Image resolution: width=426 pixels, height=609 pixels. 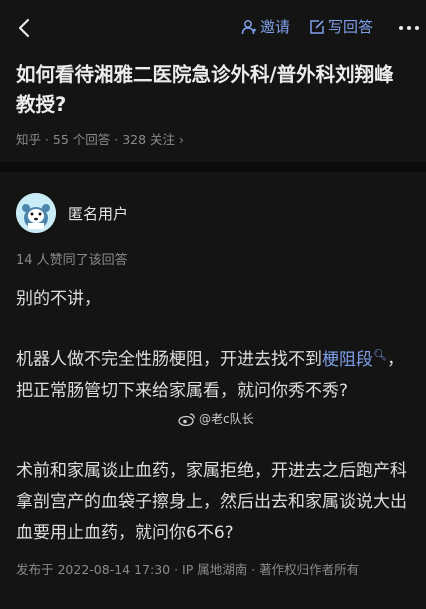 I want to click on back-icon, so click(x=25, y=28).